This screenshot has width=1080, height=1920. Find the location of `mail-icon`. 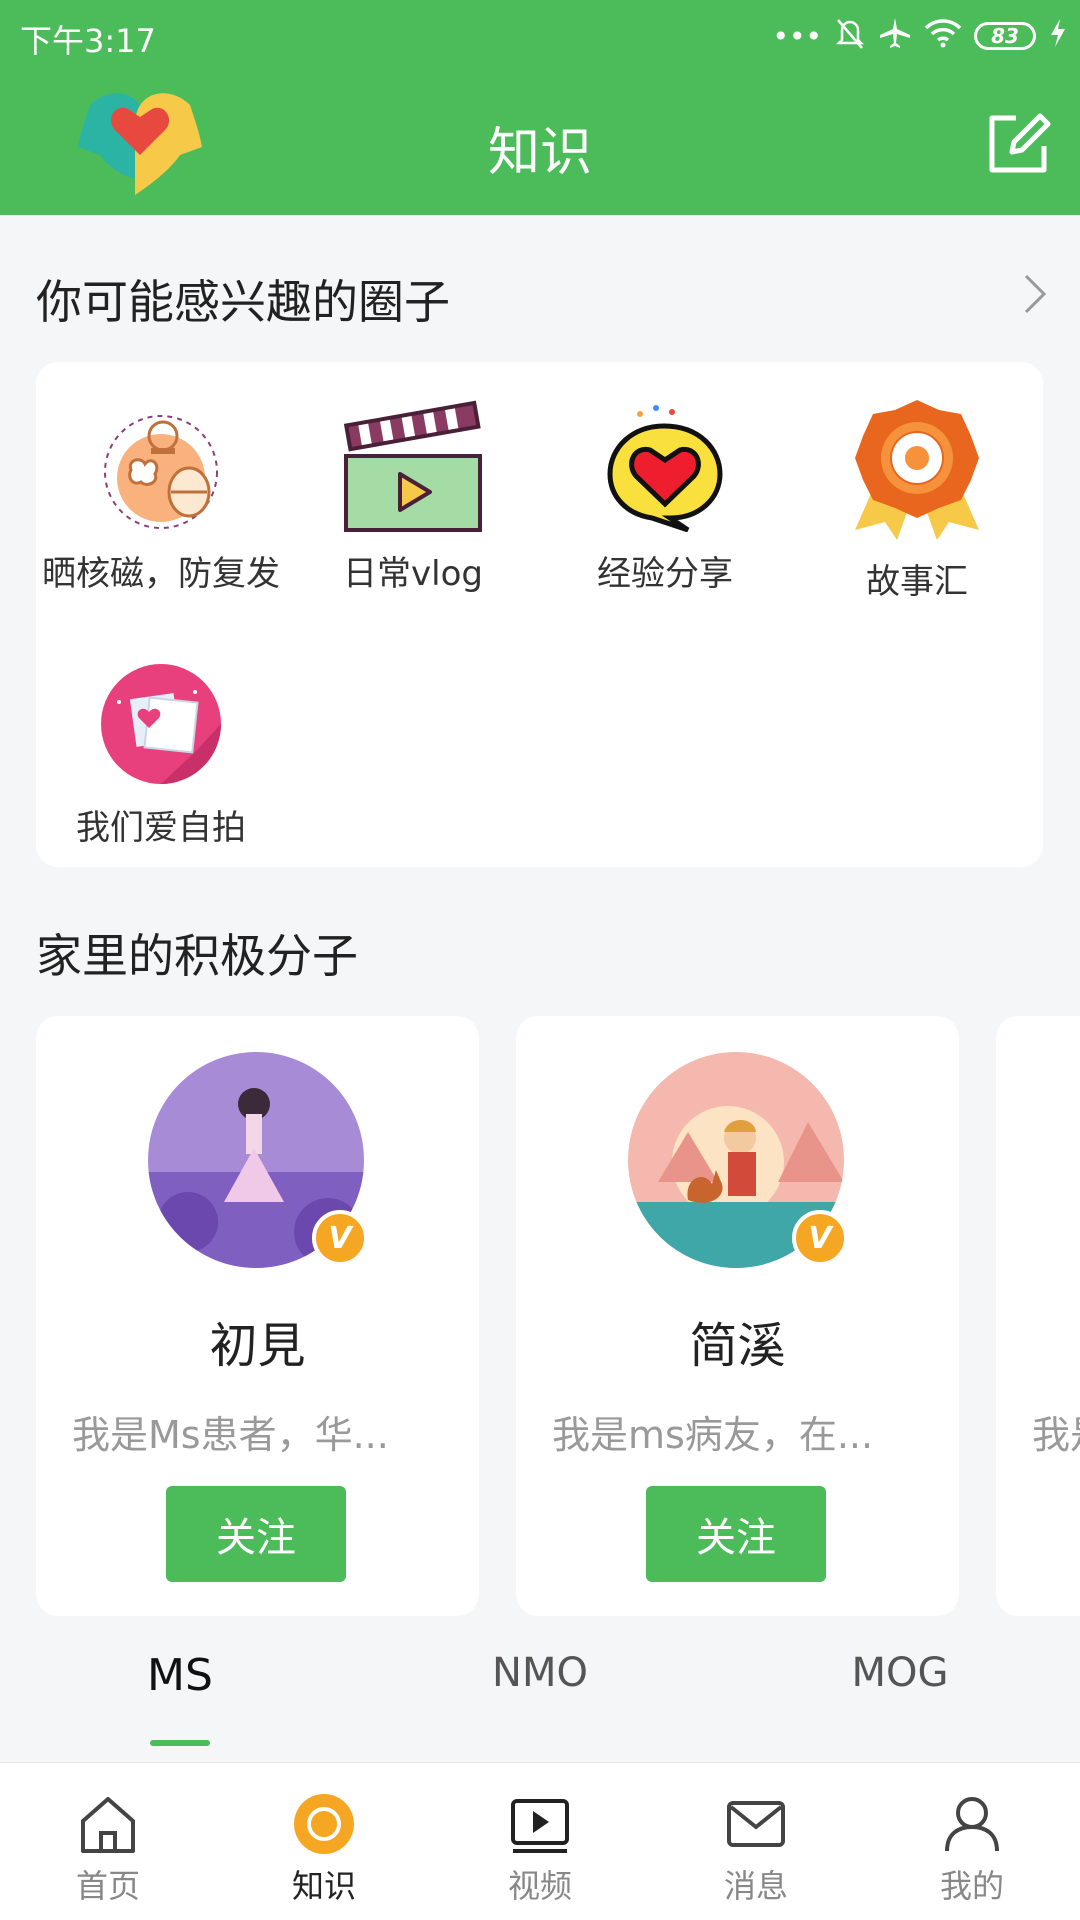

mail-icon is located at coordinates (756, 1824).